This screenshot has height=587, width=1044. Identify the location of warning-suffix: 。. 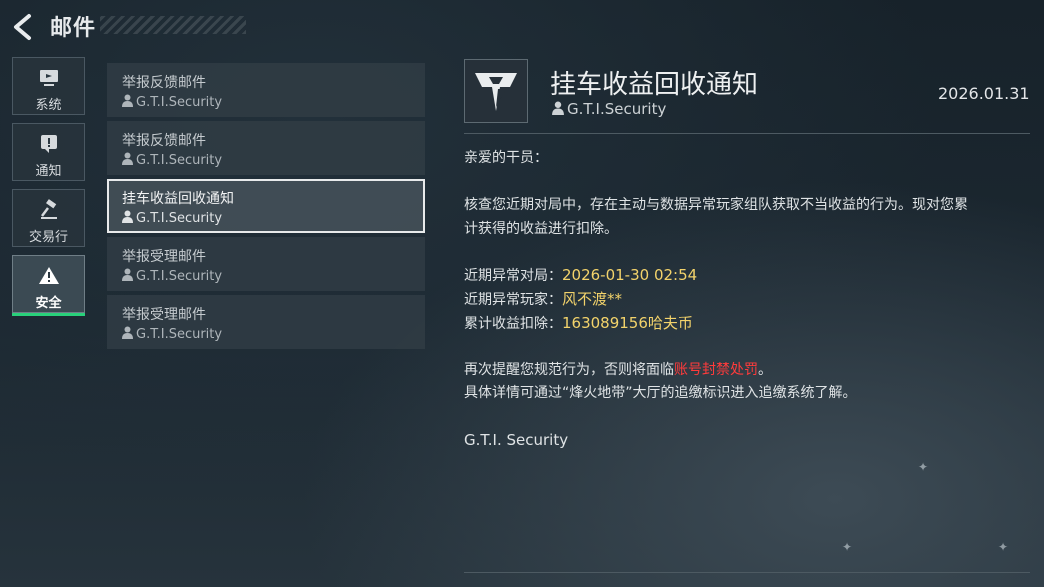
(765, 370).